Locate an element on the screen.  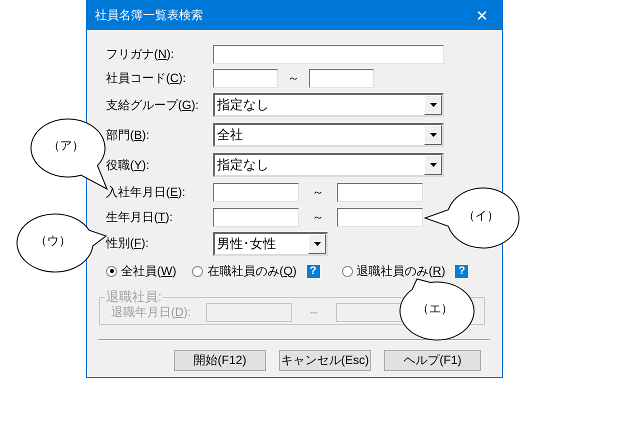
radio-option: 全社員(W) is located at coordinates (141, 271).